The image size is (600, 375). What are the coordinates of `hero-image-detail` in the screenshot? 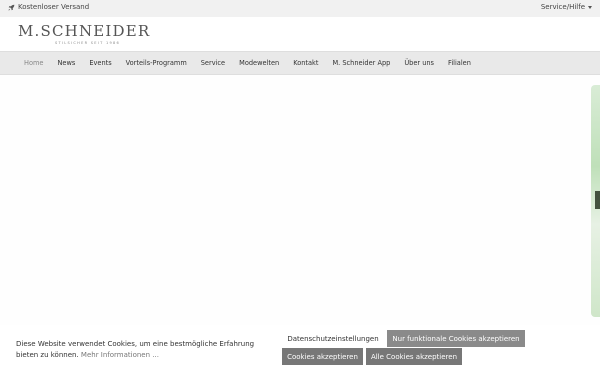 It's located at (597, 200).